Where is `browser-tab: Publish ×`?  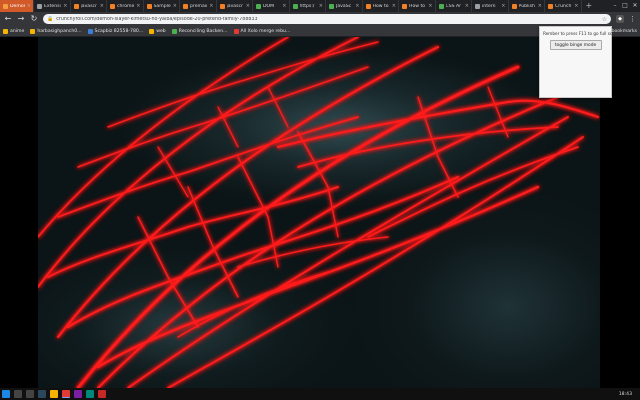
browser-tab: Publish × is located at coordinates (527, 6).